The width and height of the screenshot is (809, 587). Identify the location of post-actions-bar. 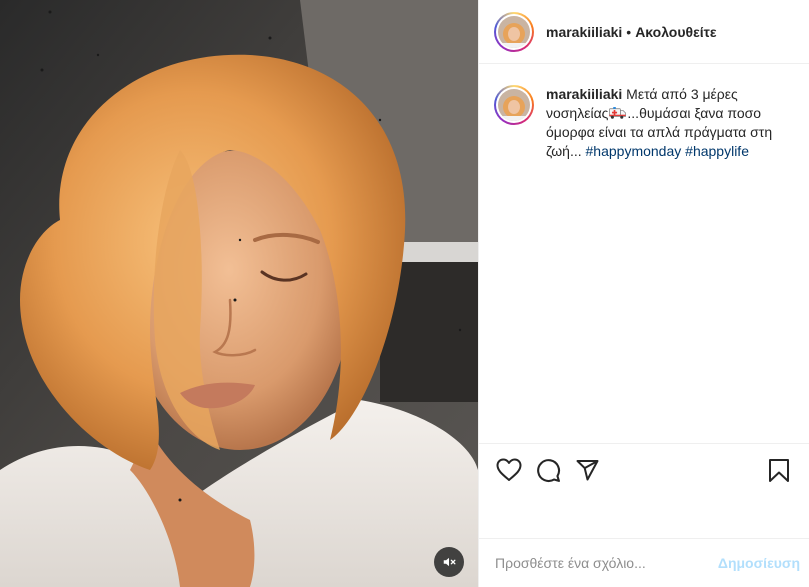
(644, 467).